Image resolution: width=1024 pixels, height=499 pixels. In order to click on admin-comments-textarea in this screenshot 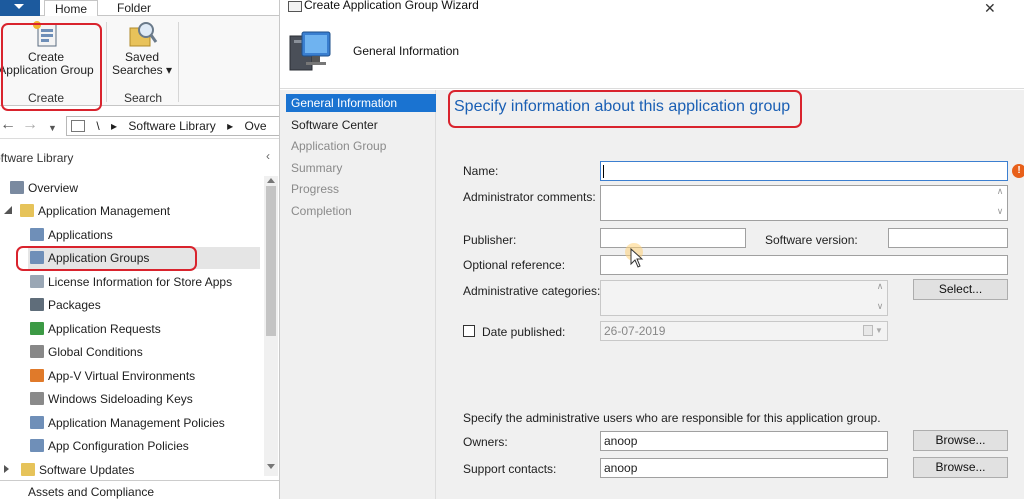, I will do `click(804, 203)`.